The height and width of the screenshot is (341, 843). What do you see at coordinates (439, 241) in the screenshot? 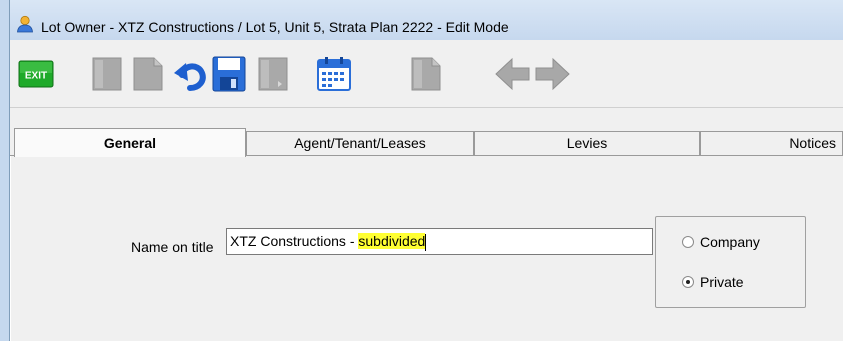
I see `name-on-title-input: XTZ Constructions - subdivided` at bounding box center [439, 241].